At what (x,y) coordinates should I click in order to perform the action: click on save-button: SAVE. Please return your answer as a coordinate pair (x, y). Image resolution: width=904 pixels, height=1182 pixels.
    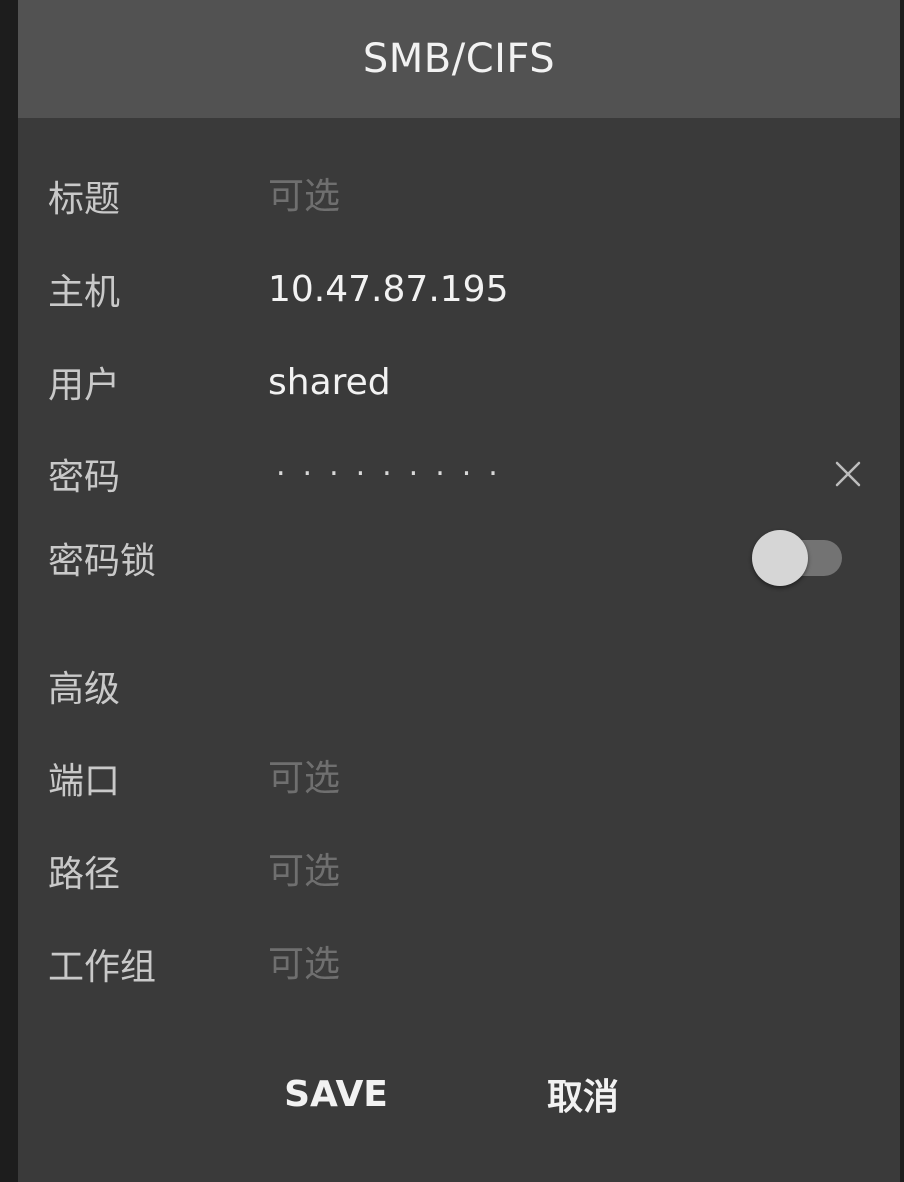
    Looking at the image, I should click on (336, 1094).